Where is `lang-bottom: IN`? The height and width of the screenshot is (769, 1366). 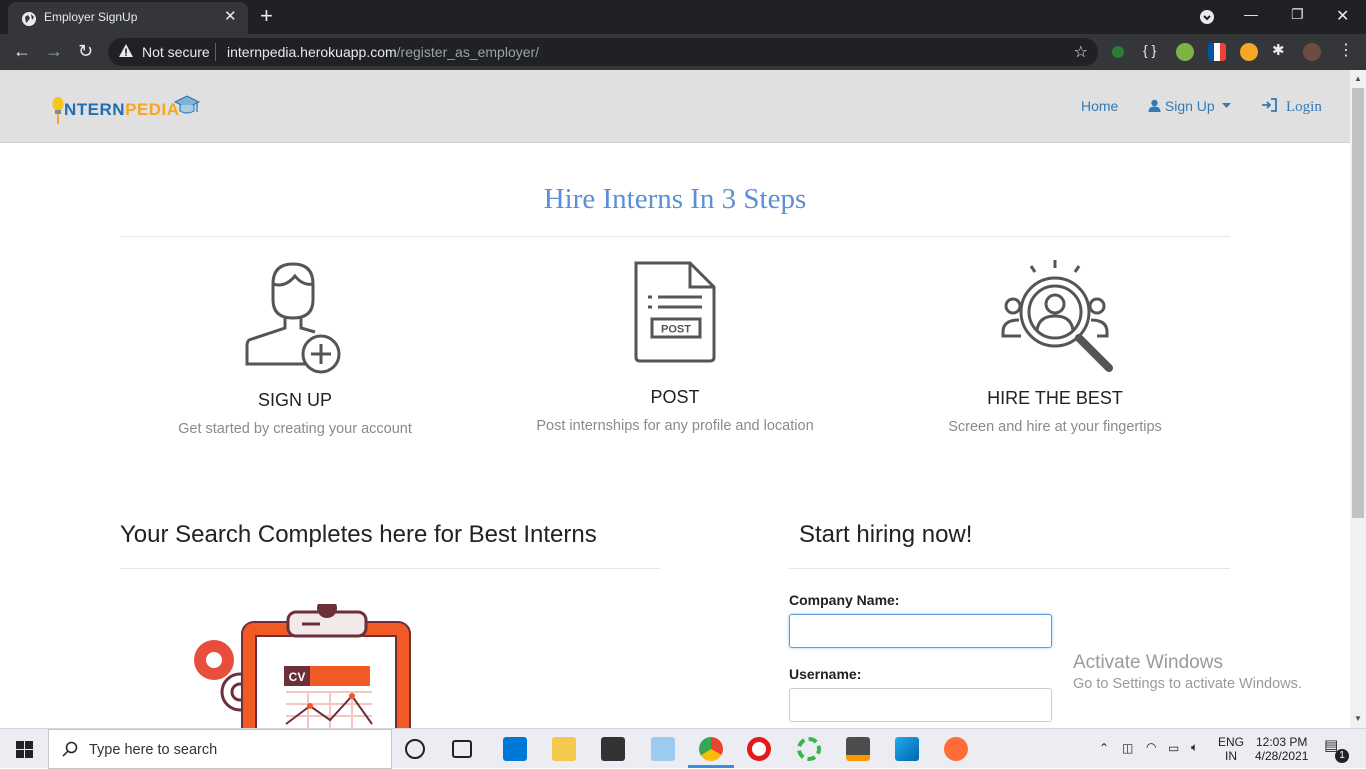
lang-bottom: IN is located at coordinates (1231, 756).